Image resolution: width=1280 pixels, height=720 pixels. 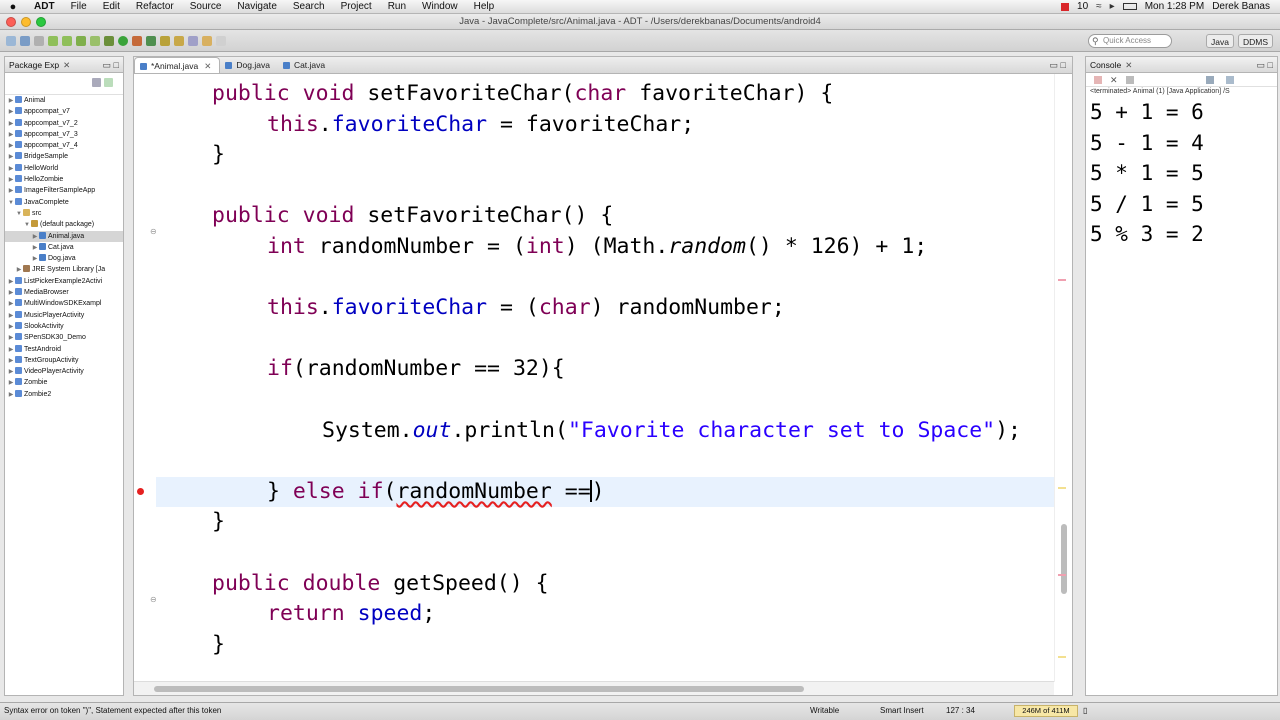 What do you see at coordinates (1241, 6) in the screenshot?
I see `menu-user: Derek Banas` at bounding box center [1241, 6].